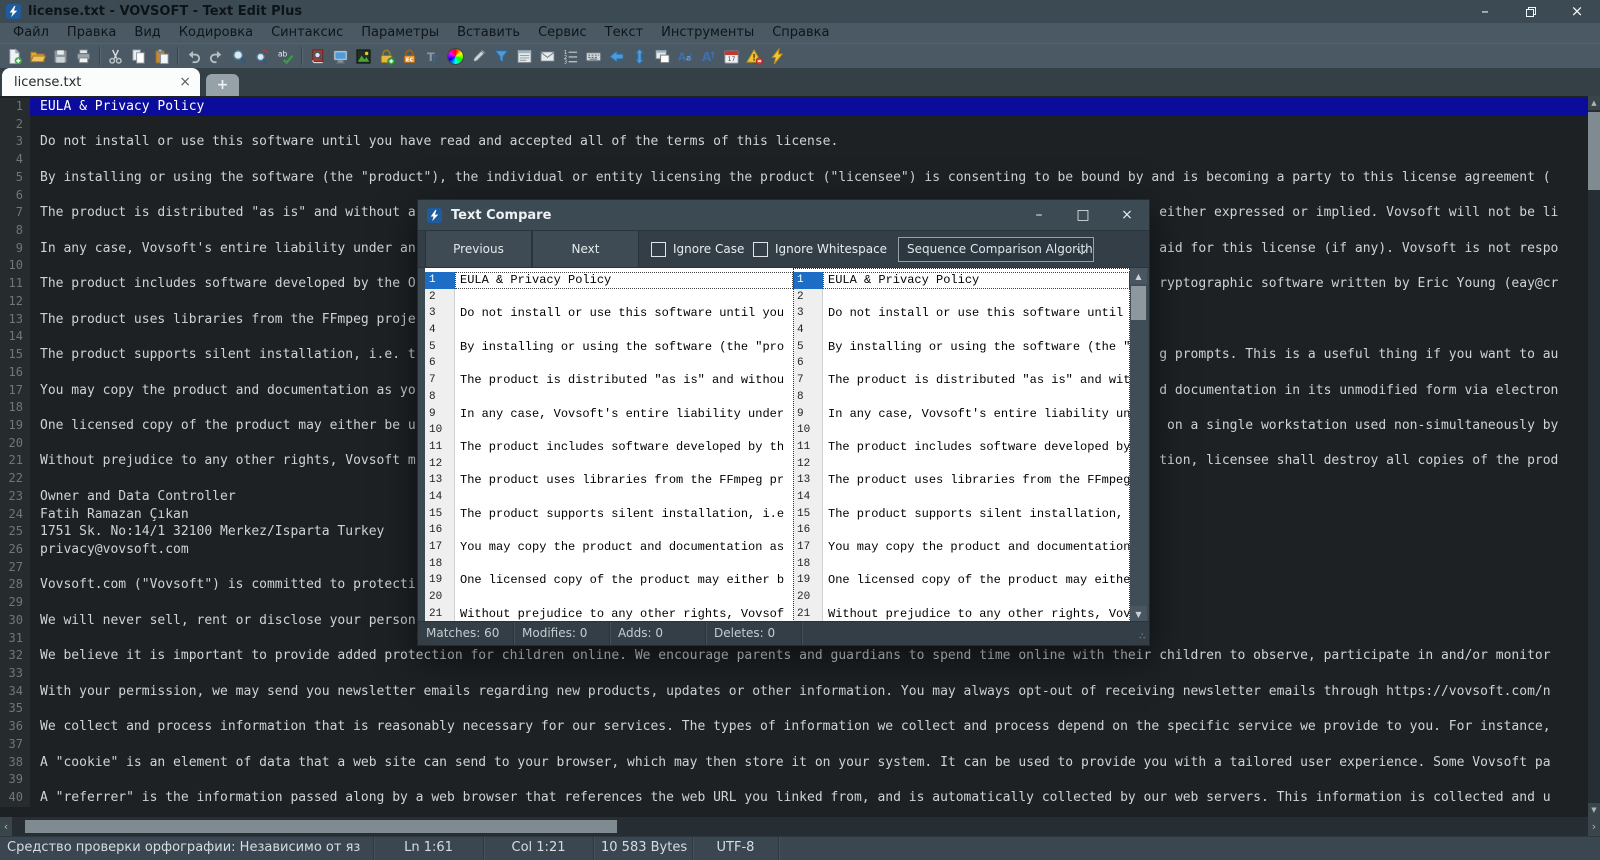 This screenshot has width=1600, height=860. I want to click on keyboard-icon, so click(593, 56).